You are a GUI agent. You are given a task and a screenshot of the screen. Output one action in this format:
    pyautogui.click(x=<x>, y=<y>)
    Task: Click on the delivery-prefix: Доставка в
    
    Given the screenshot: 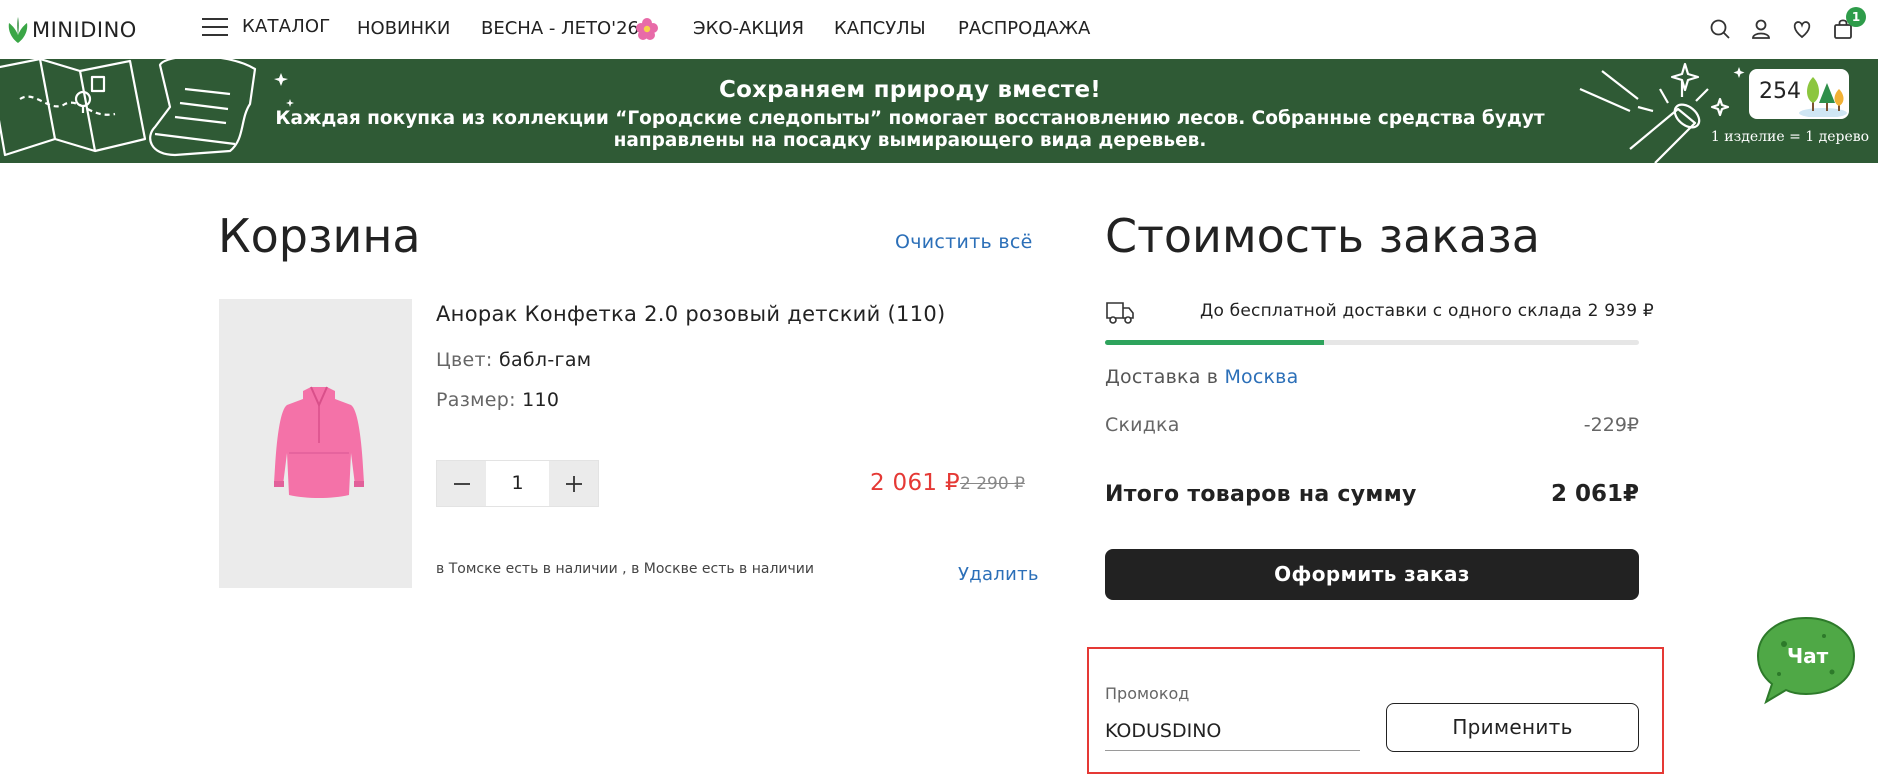 What is the action you would take?
    pyautogui.click(x=1162, y=377)
    